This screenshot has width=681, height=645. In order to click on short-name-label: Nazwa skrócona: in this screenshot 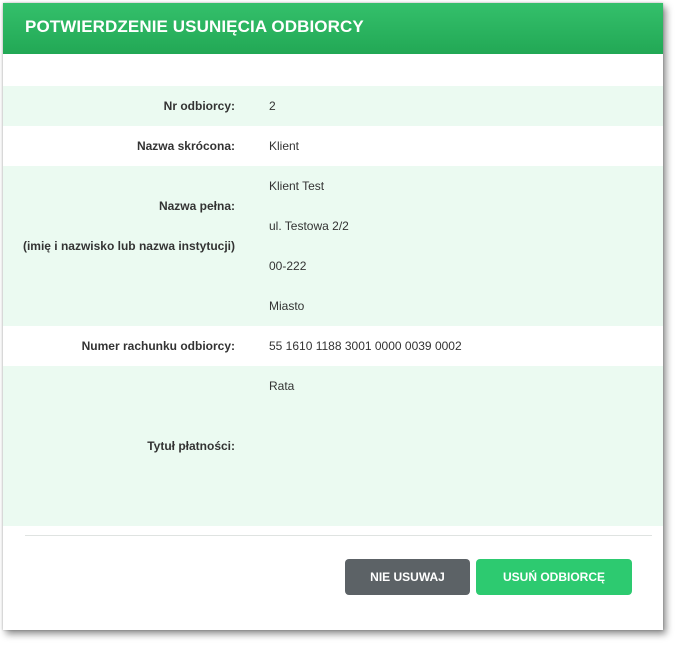, I will do `click(185, 146)`.